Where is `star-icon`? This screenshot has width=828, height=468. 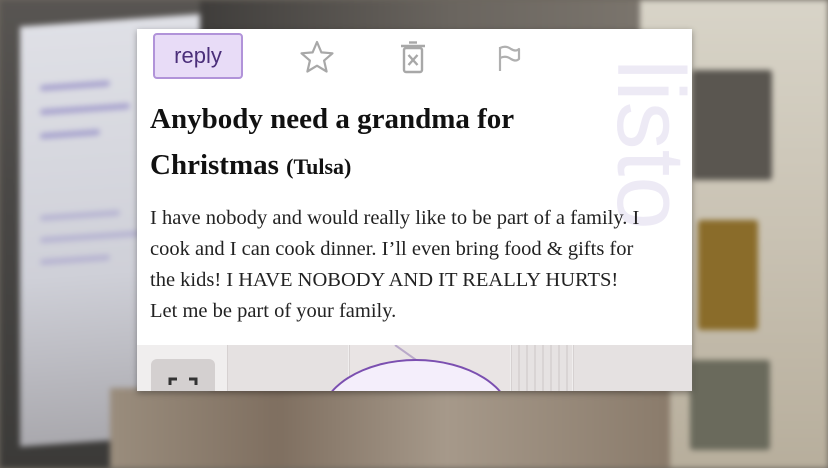 star-icon is located at coordinates (317, 57).